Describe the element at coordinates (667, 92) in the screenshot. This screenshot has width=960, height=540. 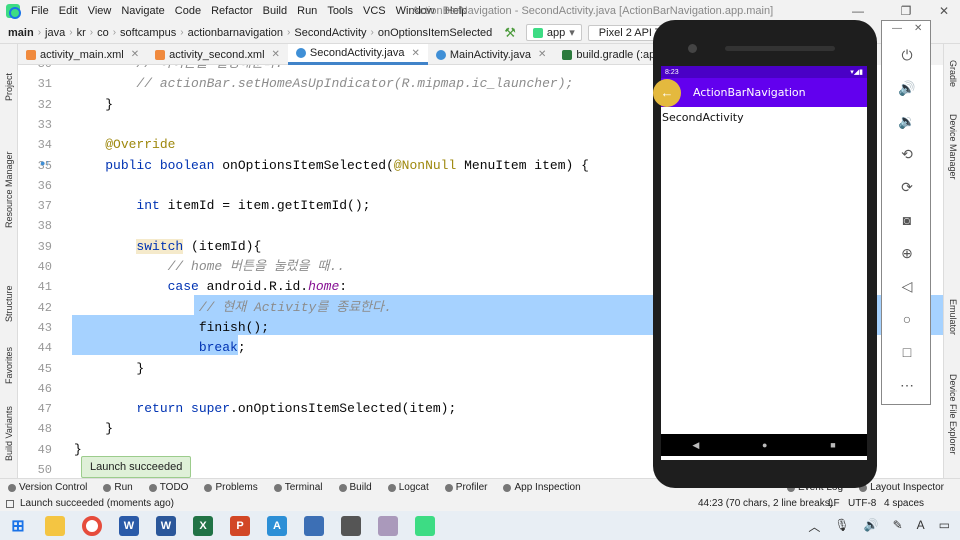
I see `up-navigation-button: ←` at that location.